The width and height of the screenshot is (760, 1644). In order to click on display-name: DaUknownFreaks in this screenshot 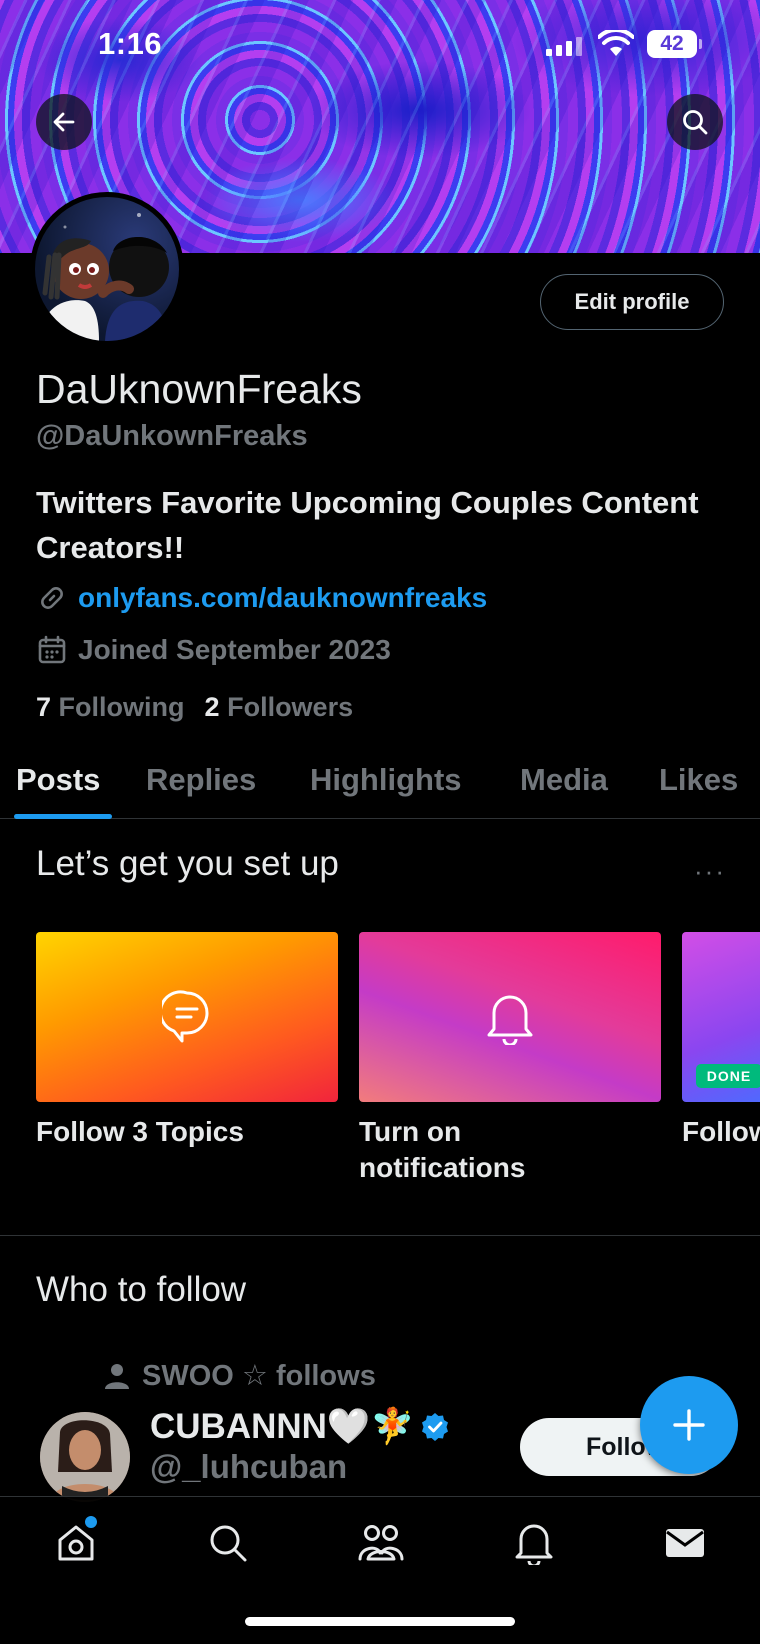, I will do `click(199, 389)`.